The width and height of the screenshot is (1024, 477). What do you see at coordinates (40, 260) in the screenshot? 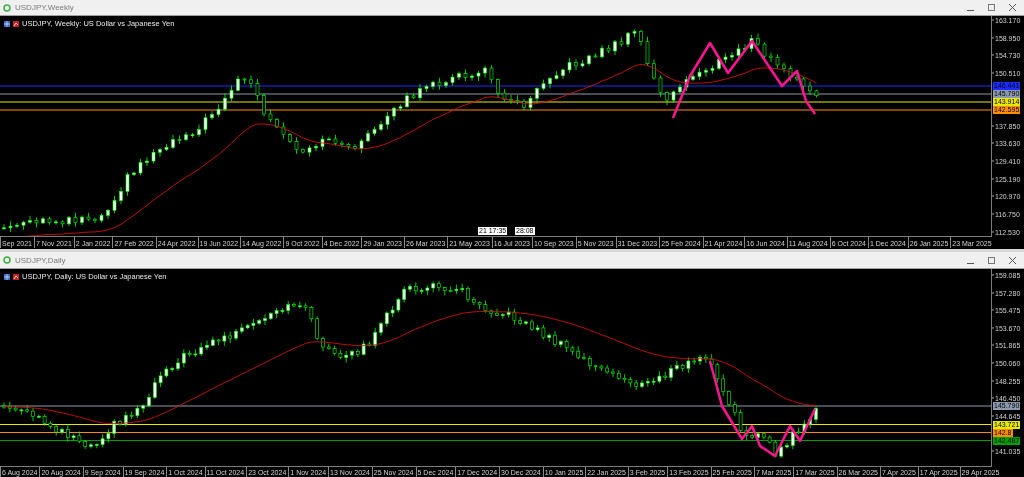
I see `window-title: USDJPY,Daily` at bounding box center [40, 260].